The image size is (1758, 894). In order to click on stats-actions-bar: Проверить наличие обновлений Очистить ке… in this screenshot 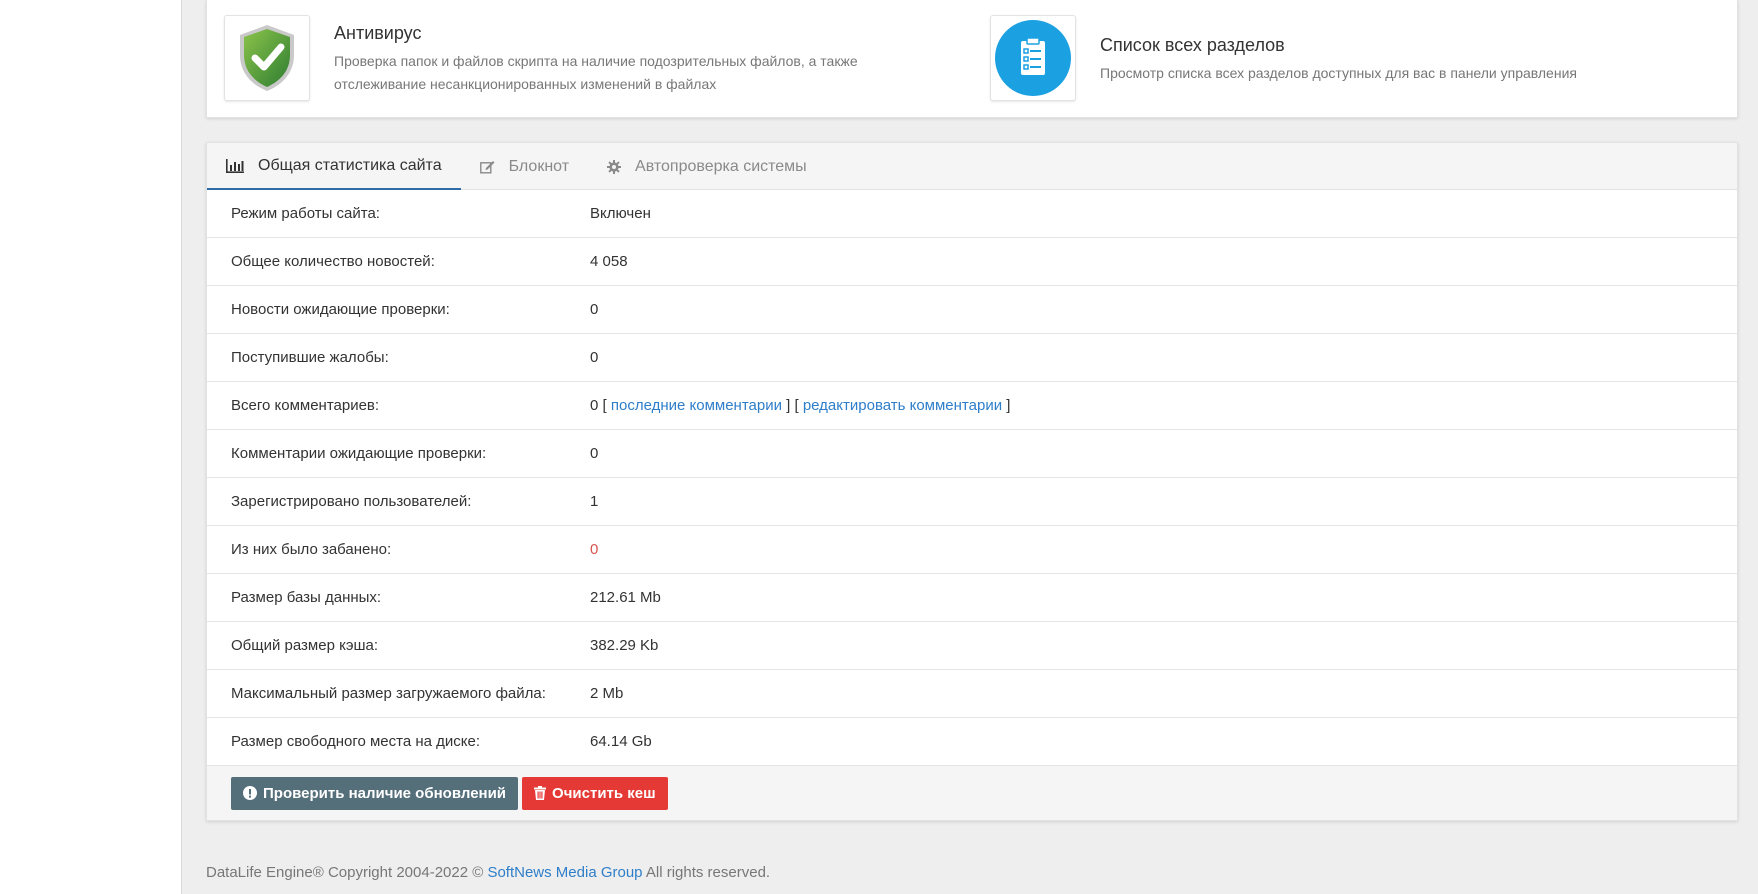, I will do `click(972, 793)`.